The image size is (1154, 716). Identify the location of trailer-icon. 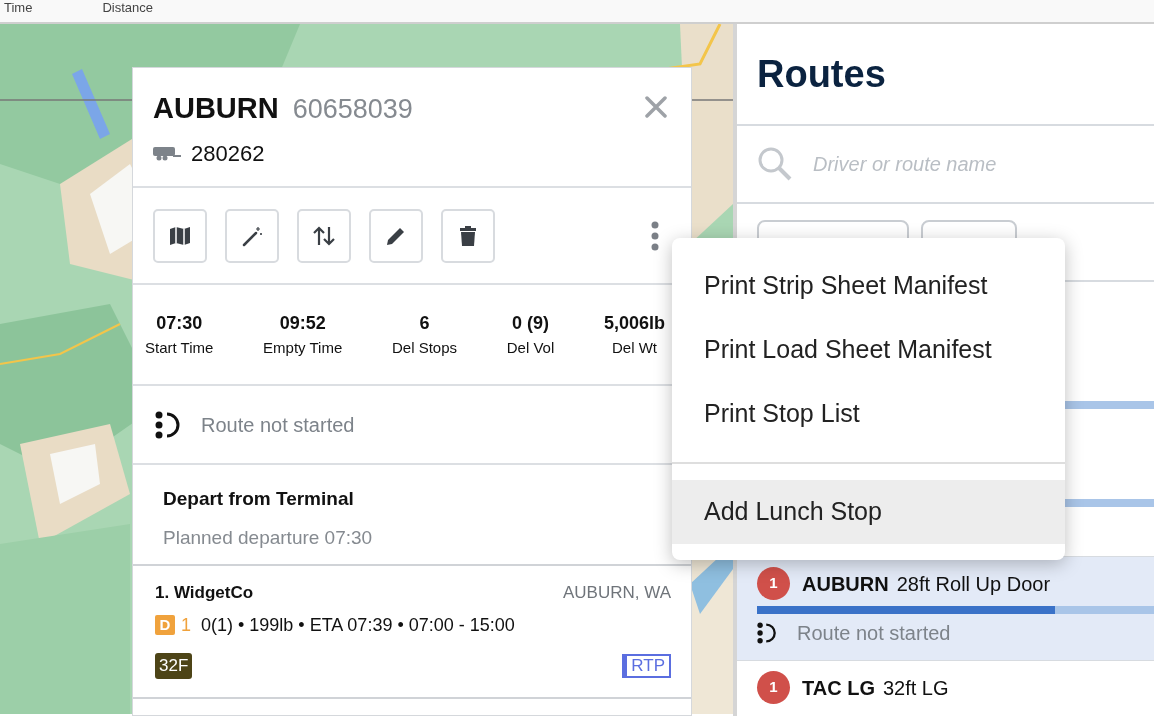
(167, 153).